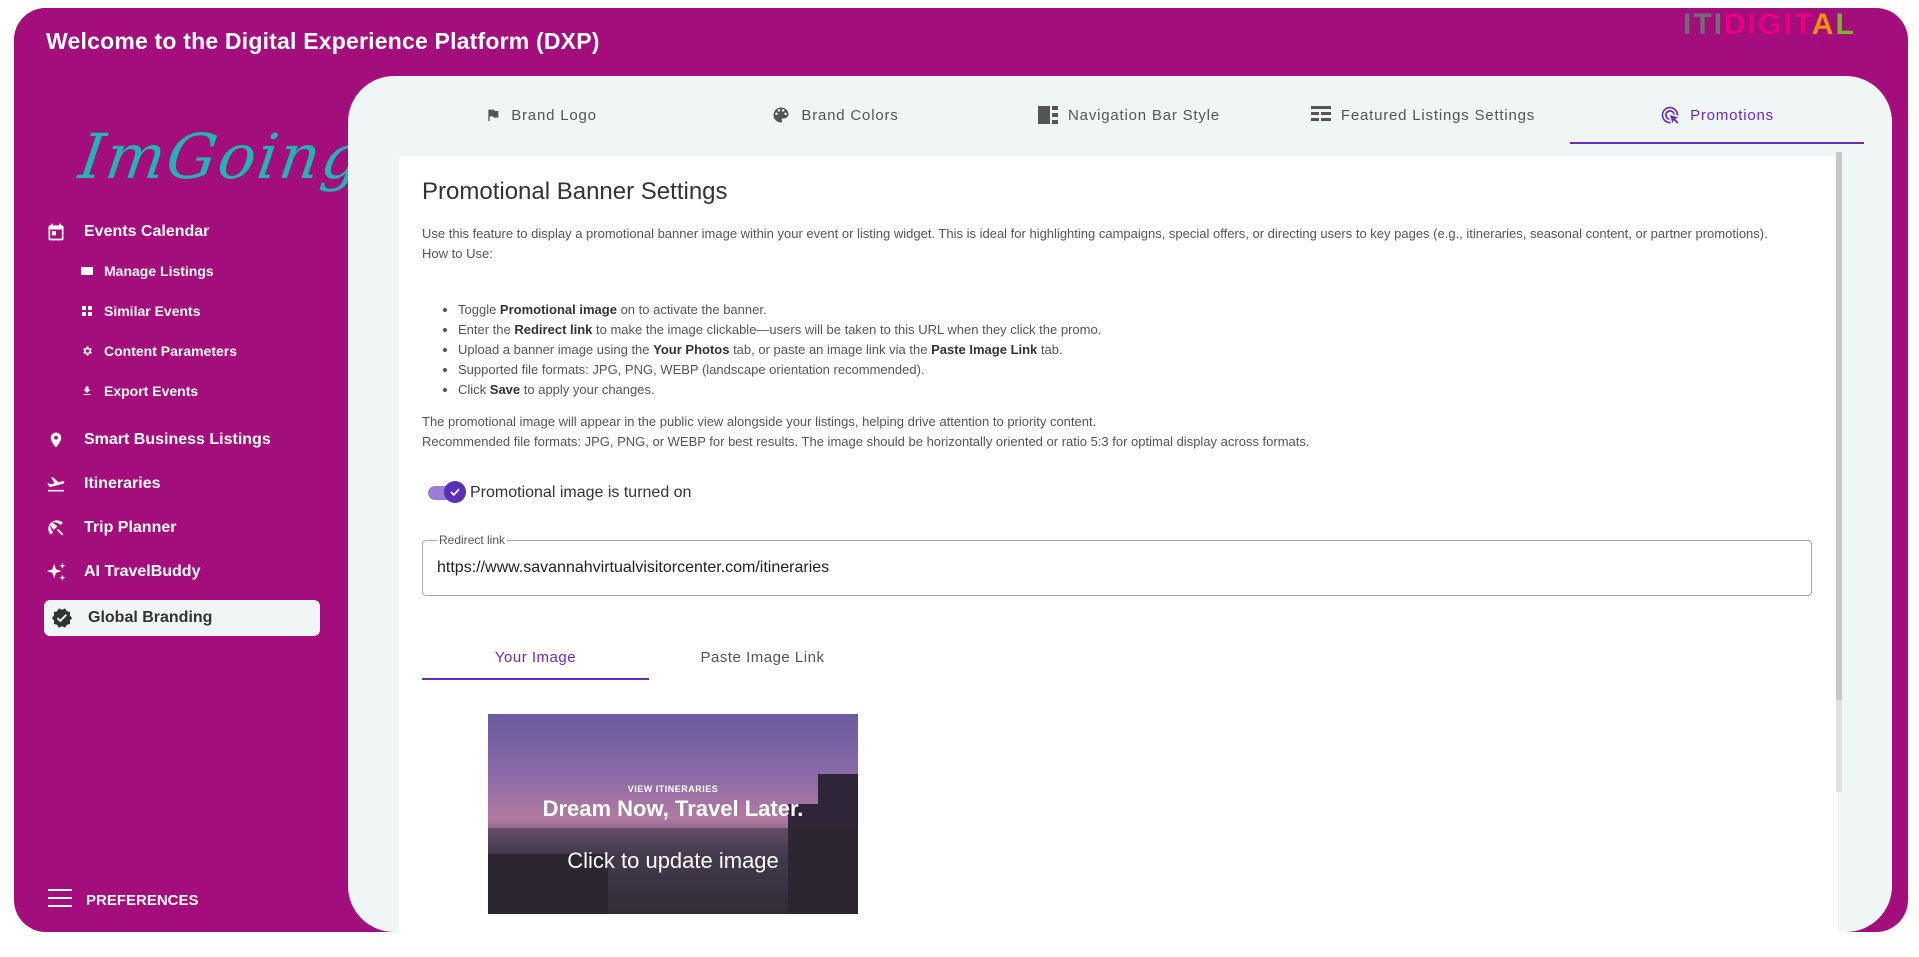 The height and width of the screenshot is (957, 1919). I want to click on logo-part: A, so click(1823, 24).